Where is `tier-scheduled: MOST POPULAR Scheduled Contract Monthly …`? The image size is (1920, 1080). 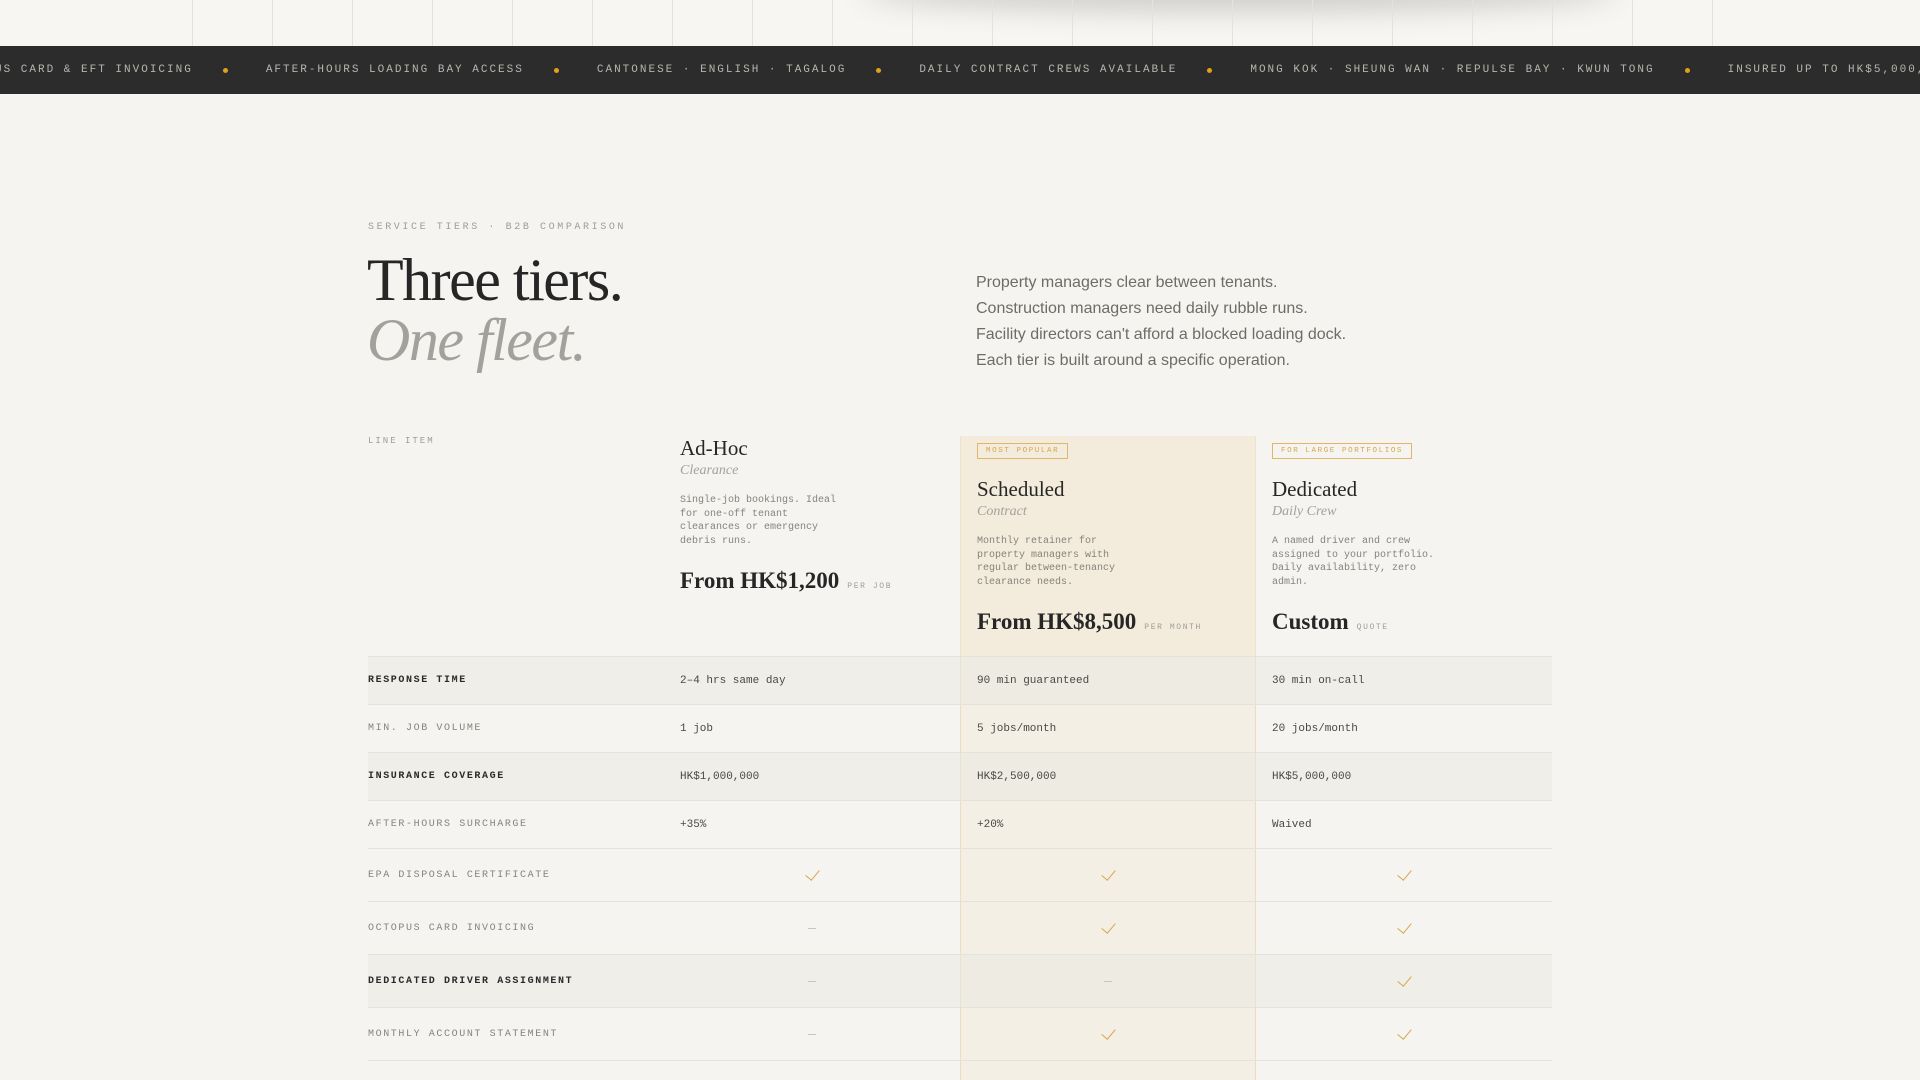
tier-scheduled: MOST POPULAR Scheduled Contract Monthly … is located at coordinates (1112, 535).